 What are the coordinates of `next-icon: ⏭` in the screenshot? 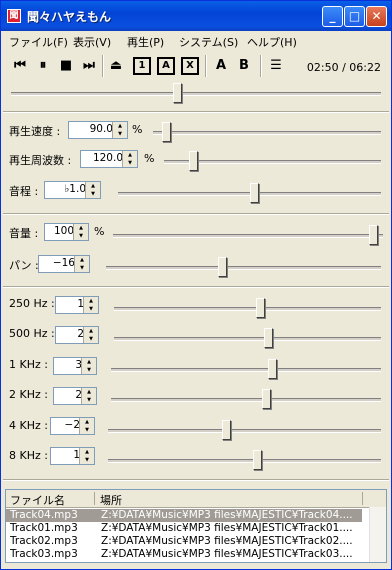 It's located at (89, 66).